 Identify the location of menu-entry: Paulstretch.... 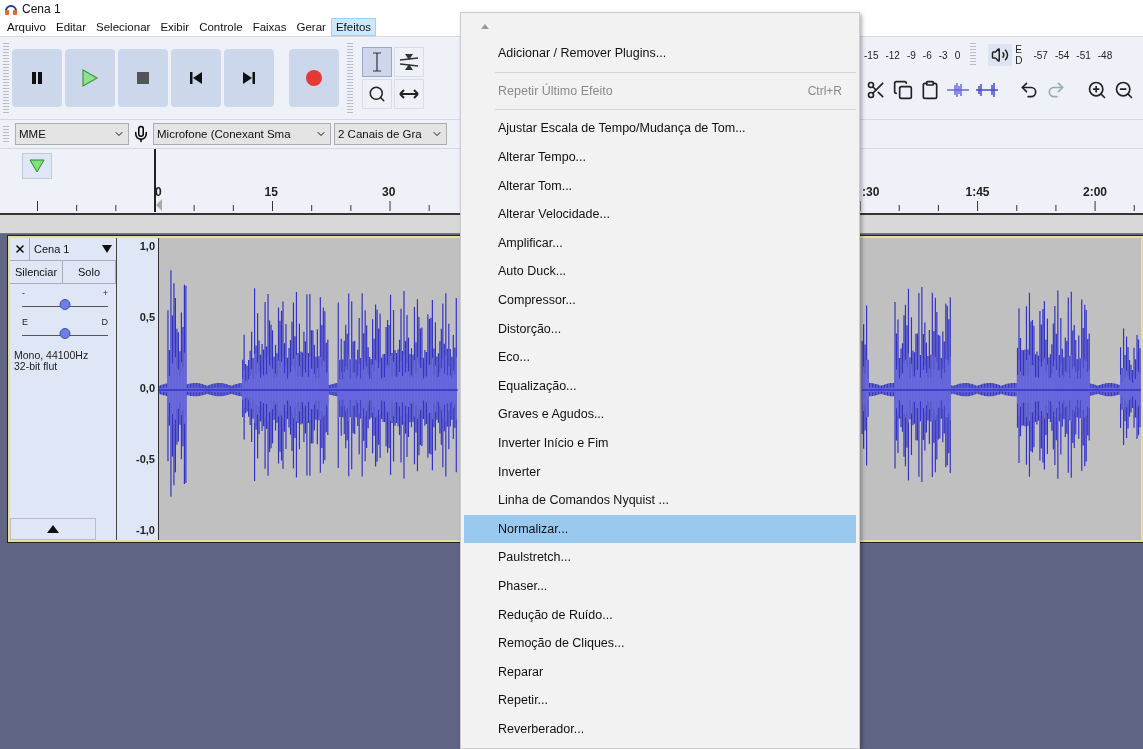
(660, 557).